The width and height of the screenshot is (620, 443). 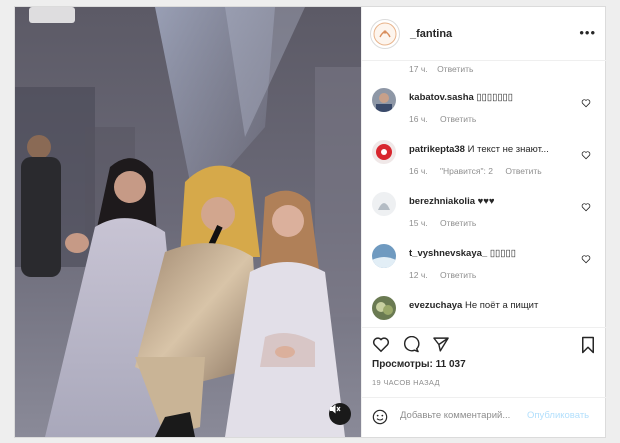 I want to click on comment-meta: 12 ч. Ответить, so click(x=447, y=275).